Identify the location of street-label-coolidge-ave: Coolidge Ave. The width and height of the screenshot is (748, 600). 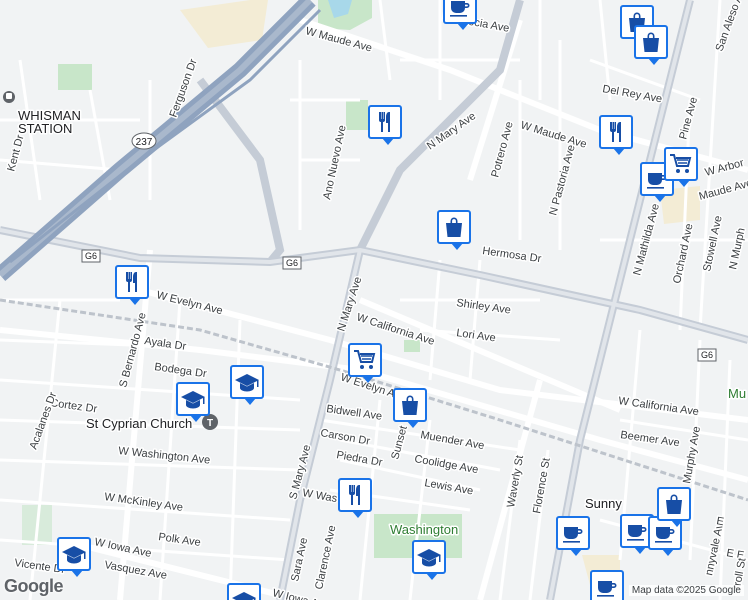
(446, 464).